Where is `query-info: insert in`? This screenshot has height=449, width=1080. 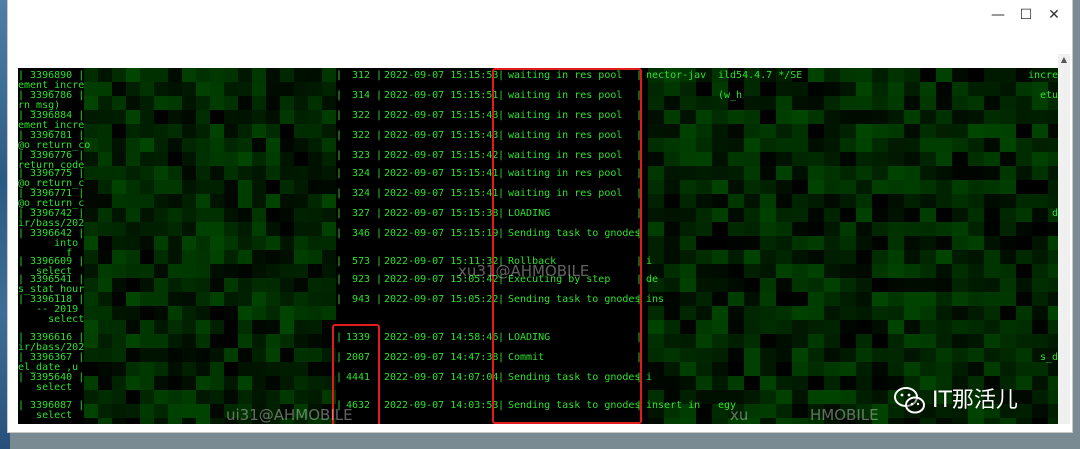 query-info: insert in is located at coordinates (673, 405).